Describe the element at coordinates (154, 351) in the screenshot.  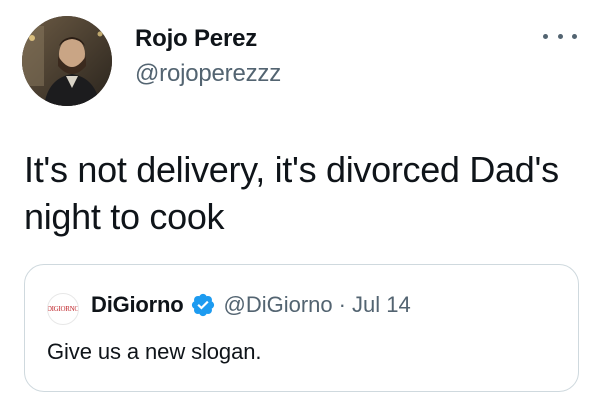
I see `quote-text: Give us a new slogan.` at that location.